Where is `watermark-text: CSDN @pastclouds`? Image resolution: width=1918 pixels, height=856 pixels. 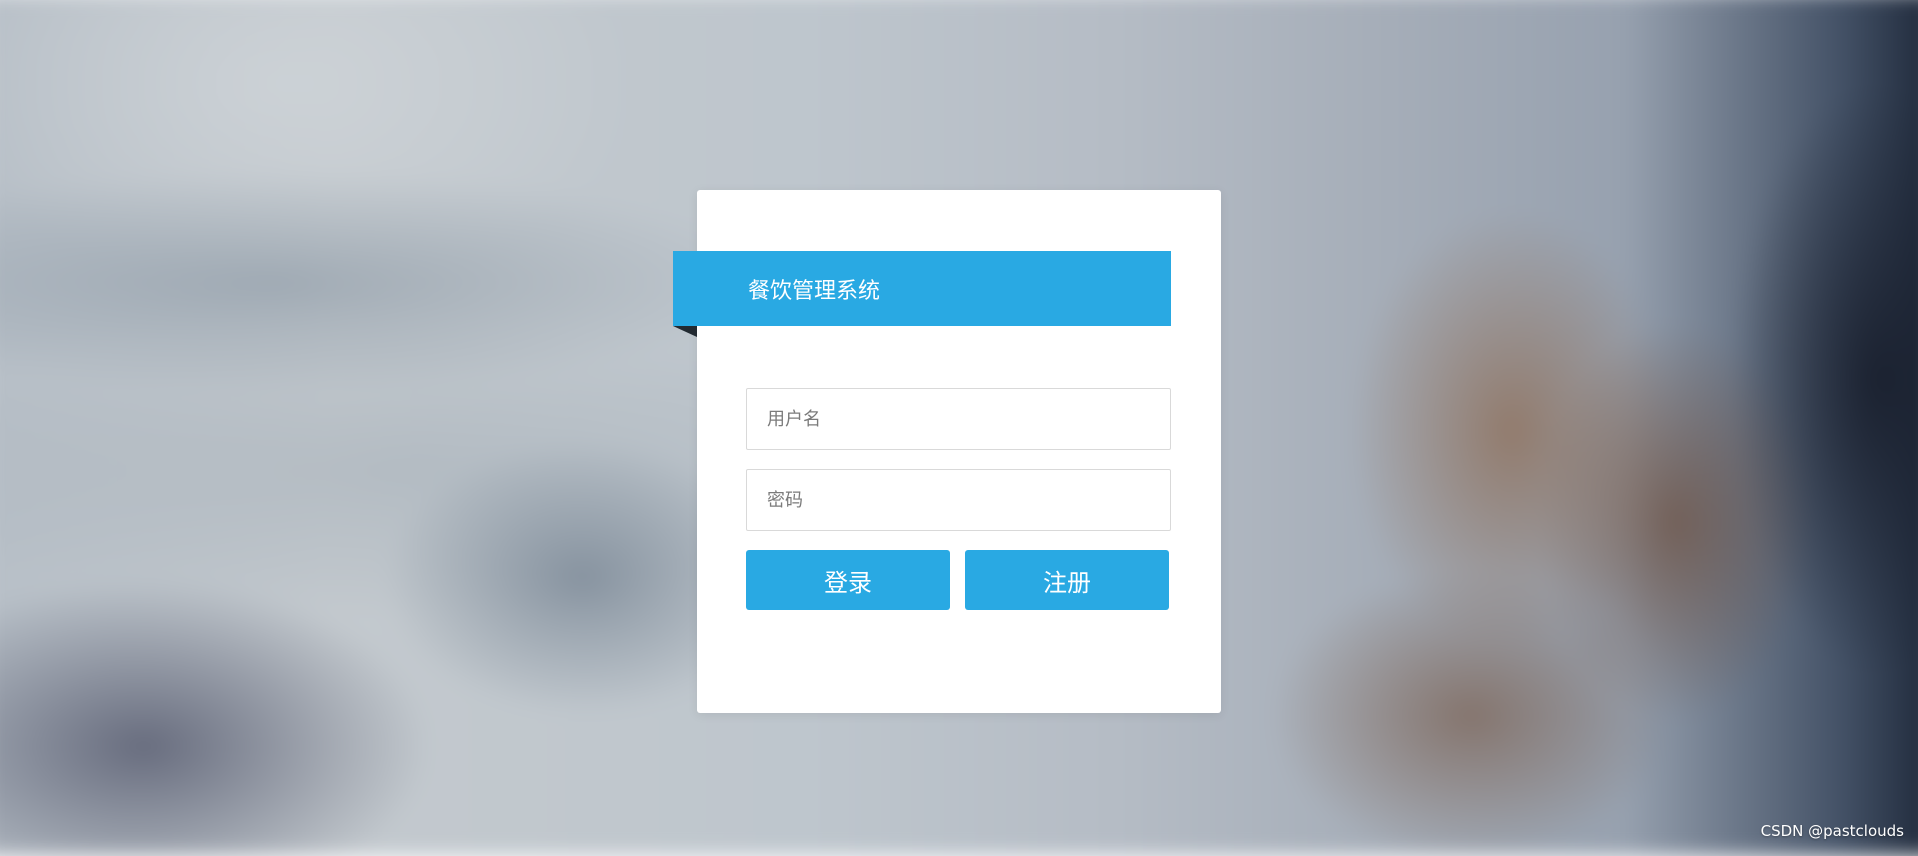 watermark-text: CSDN @pastclouds is located at coordinates (1832, 831).